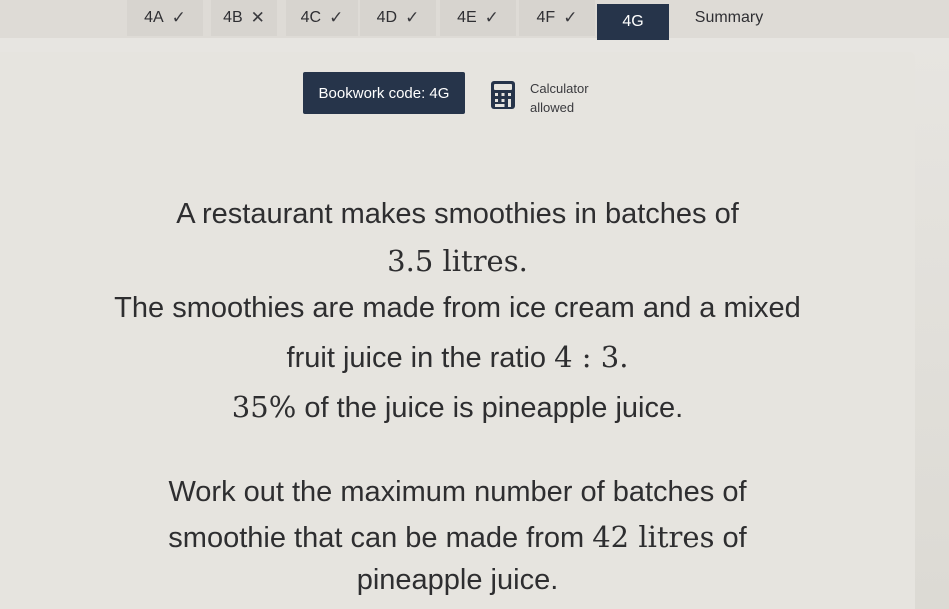 This screenshot has width=949, height=609. I want to click on tab-4c: 4C ✓, so click(322, 18).